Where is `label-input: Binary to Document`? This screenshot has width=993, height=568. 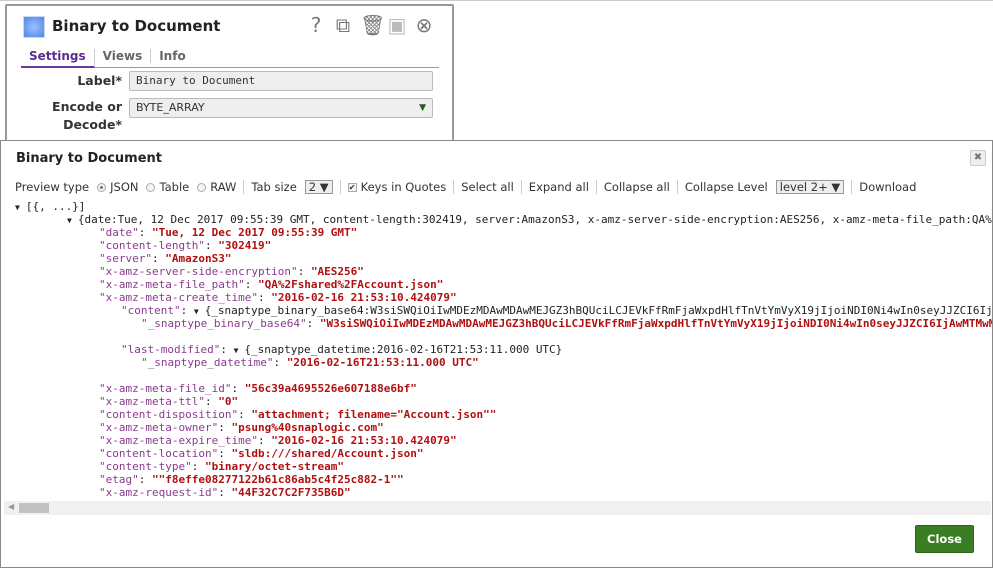 label-input: Binary to Document is located at coordinates (281, 81).